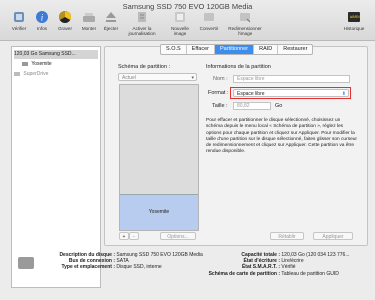 The width and height of the screenshot is (375, 300). Describe the element at coordinates (180, 23) in the screenshot. I see `new-image-button: Nouvelle image` at that location.